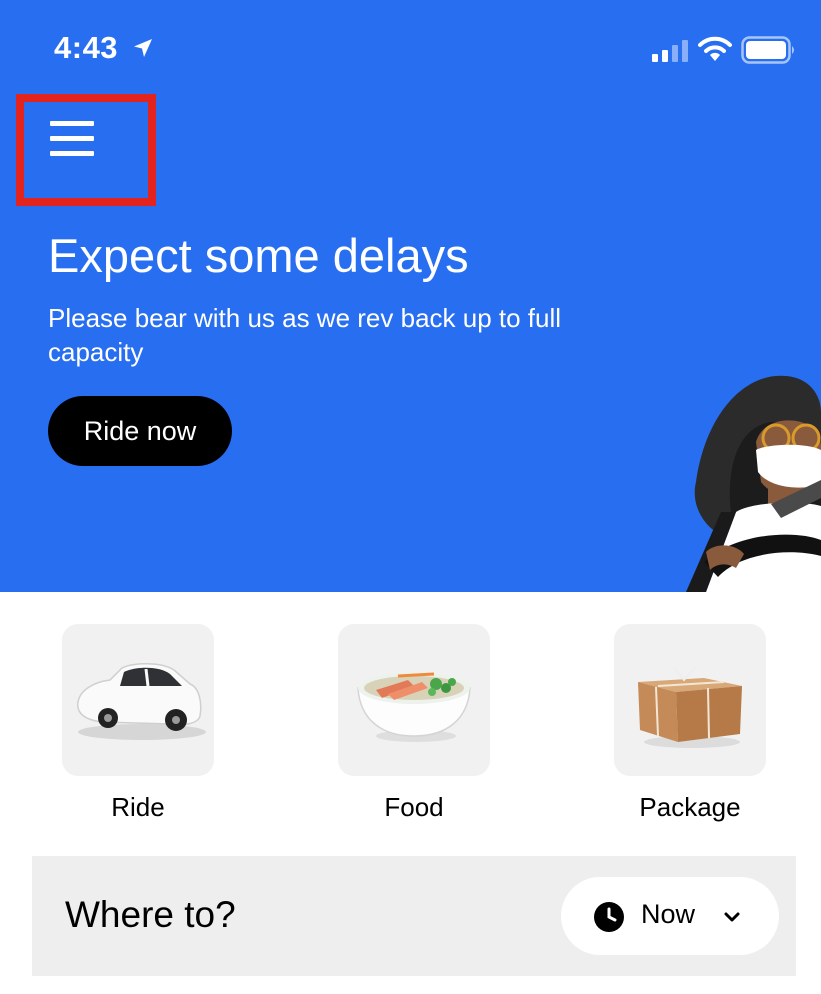 This screenshot has width=821, height=994. I want to click on package-tile, so click(690, 700).